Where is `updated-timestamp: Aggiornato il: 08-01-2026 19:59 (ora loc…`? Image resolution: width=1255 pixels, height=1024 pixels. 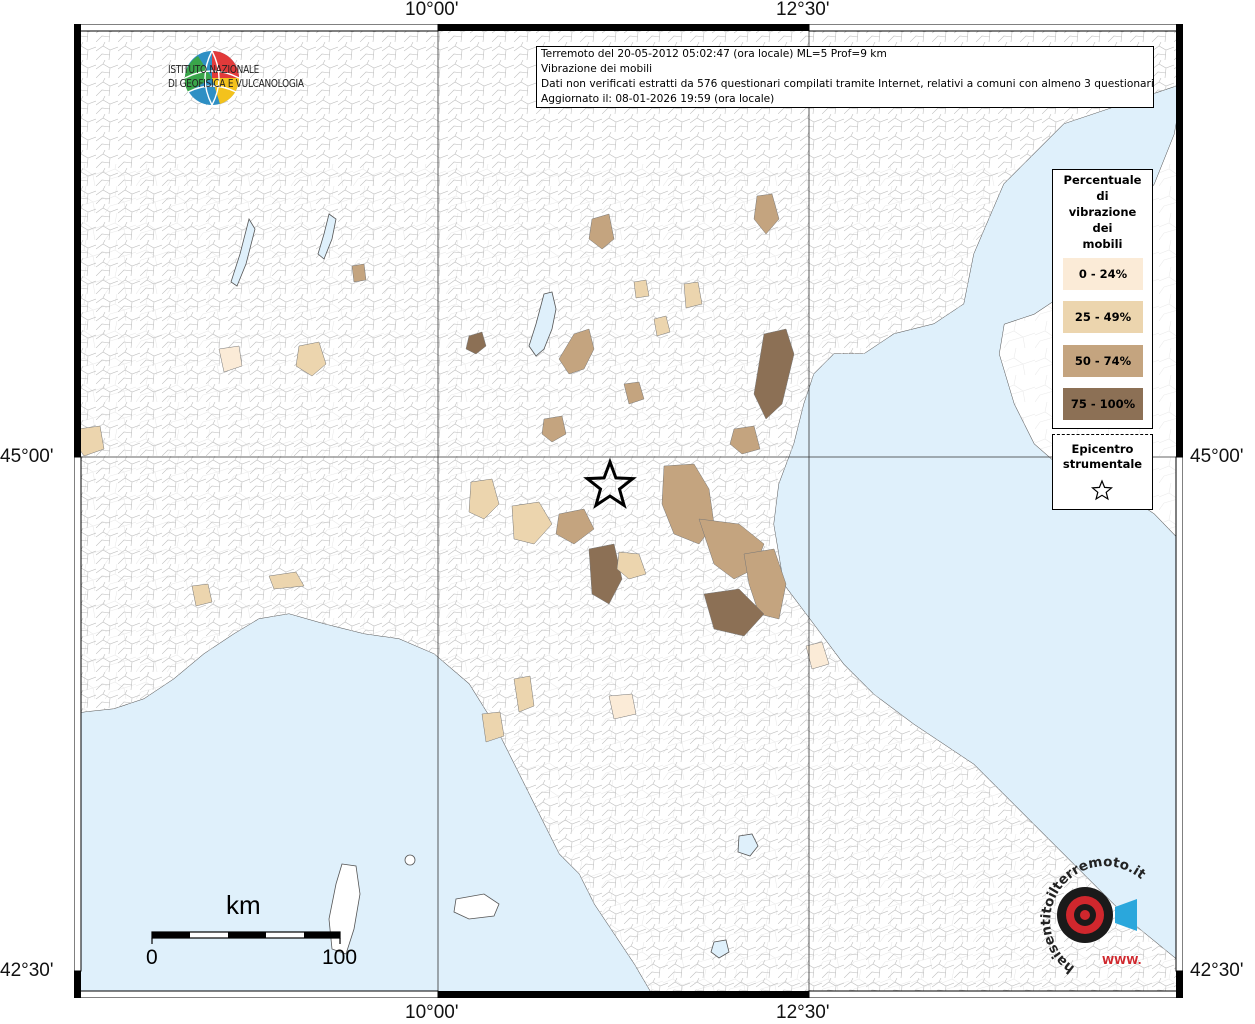 updated-timestamp: Aggiornato il: 08-01-2026 19:59 (ora loc… is located at coordinates (658, 99).